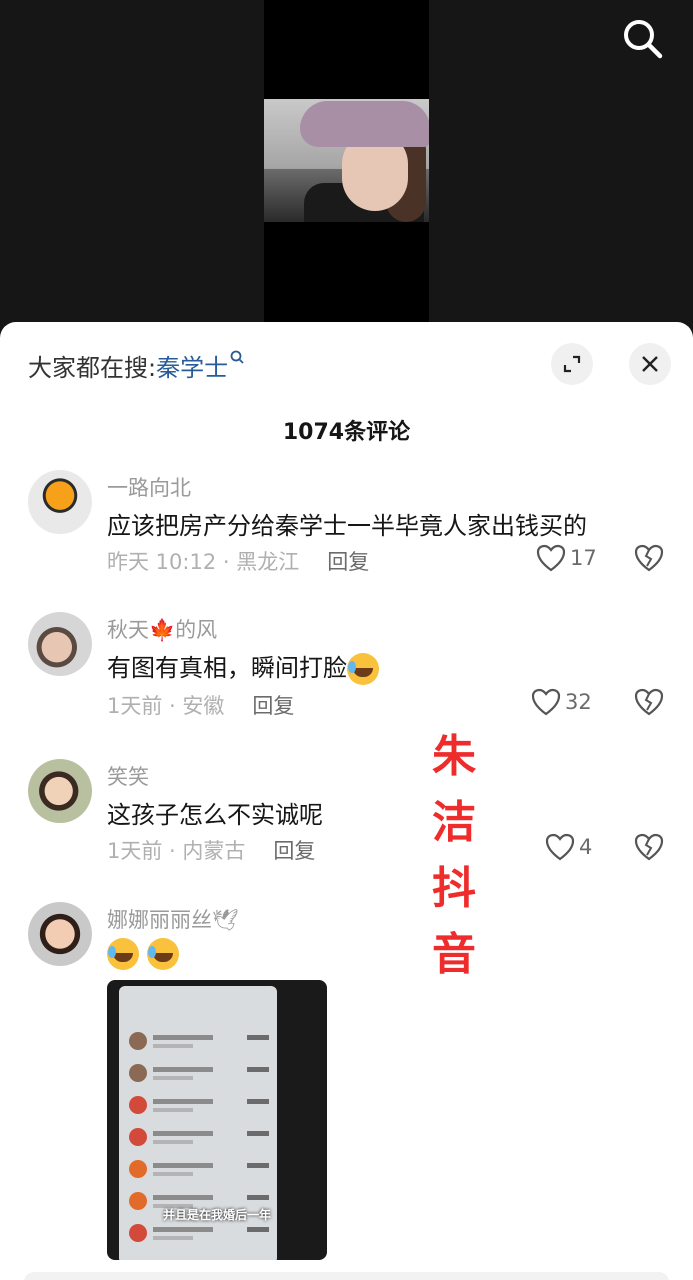 The width and height of the screenshot is (693, 1280). What do you see at coordinates (643, 39) in the screenshot?
I see `search-icon` at bounding box center [643, 39].